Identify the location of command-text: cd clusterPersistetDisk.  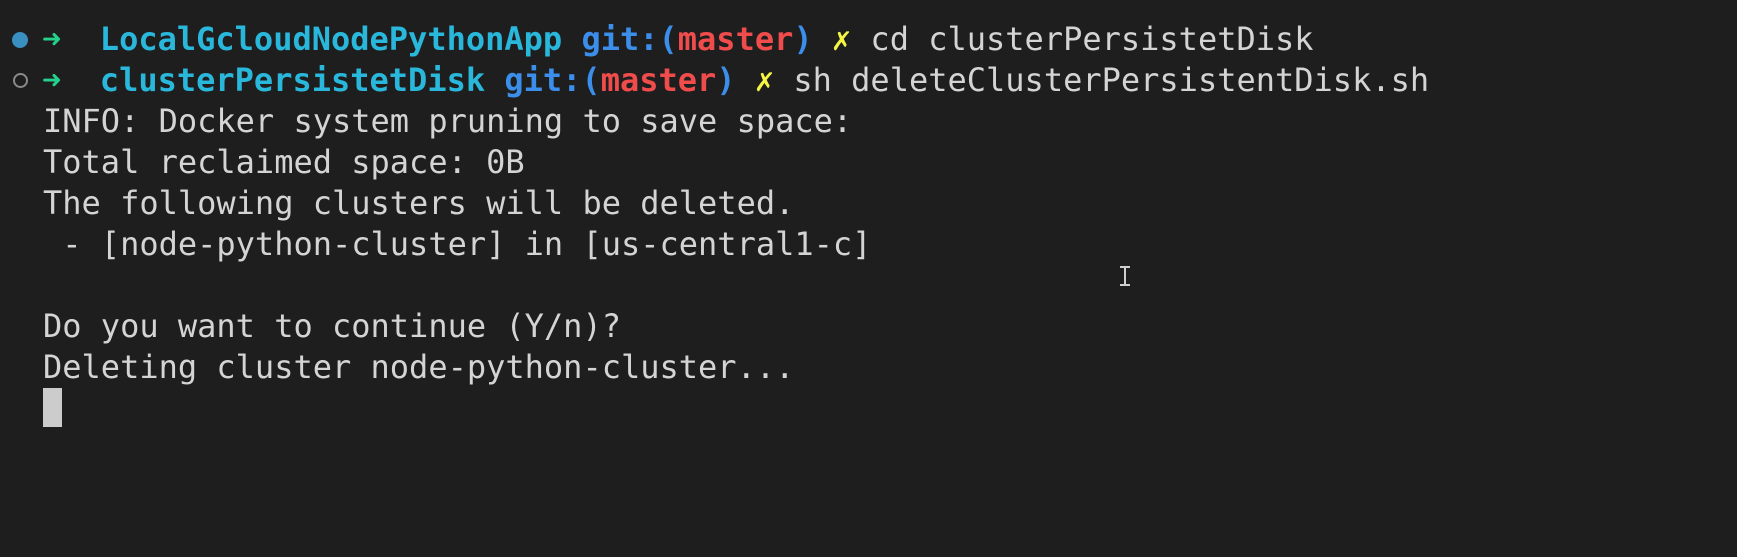
(1092, 39).